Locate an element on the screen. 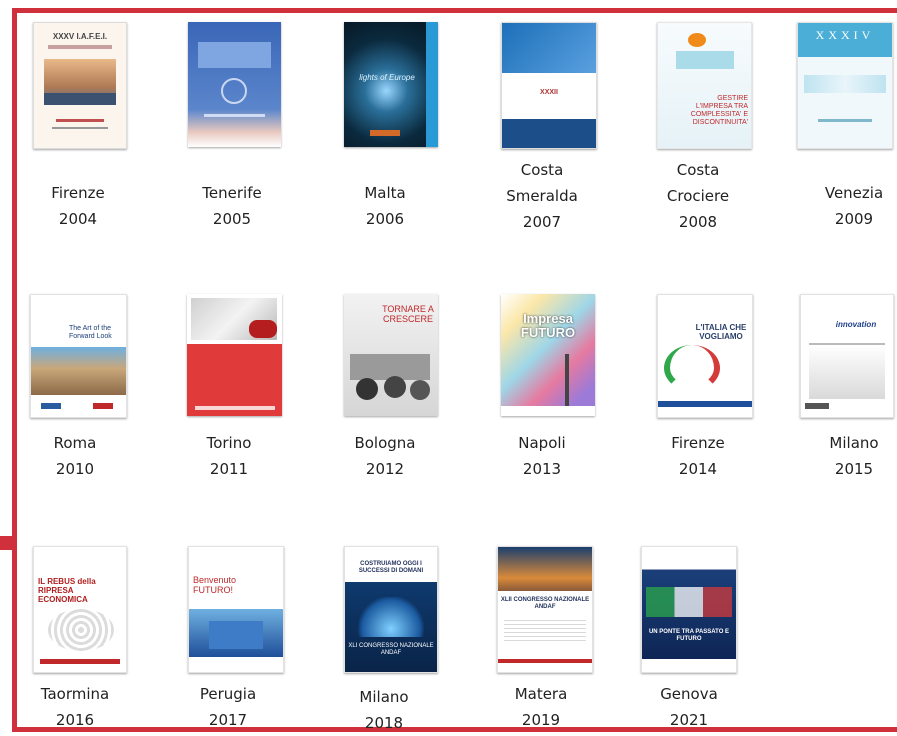 This screenshot has height=736, width=897. cover-title: UN PONTE TRA PASSATO E FUTURO is located at coordinates (689, 635).